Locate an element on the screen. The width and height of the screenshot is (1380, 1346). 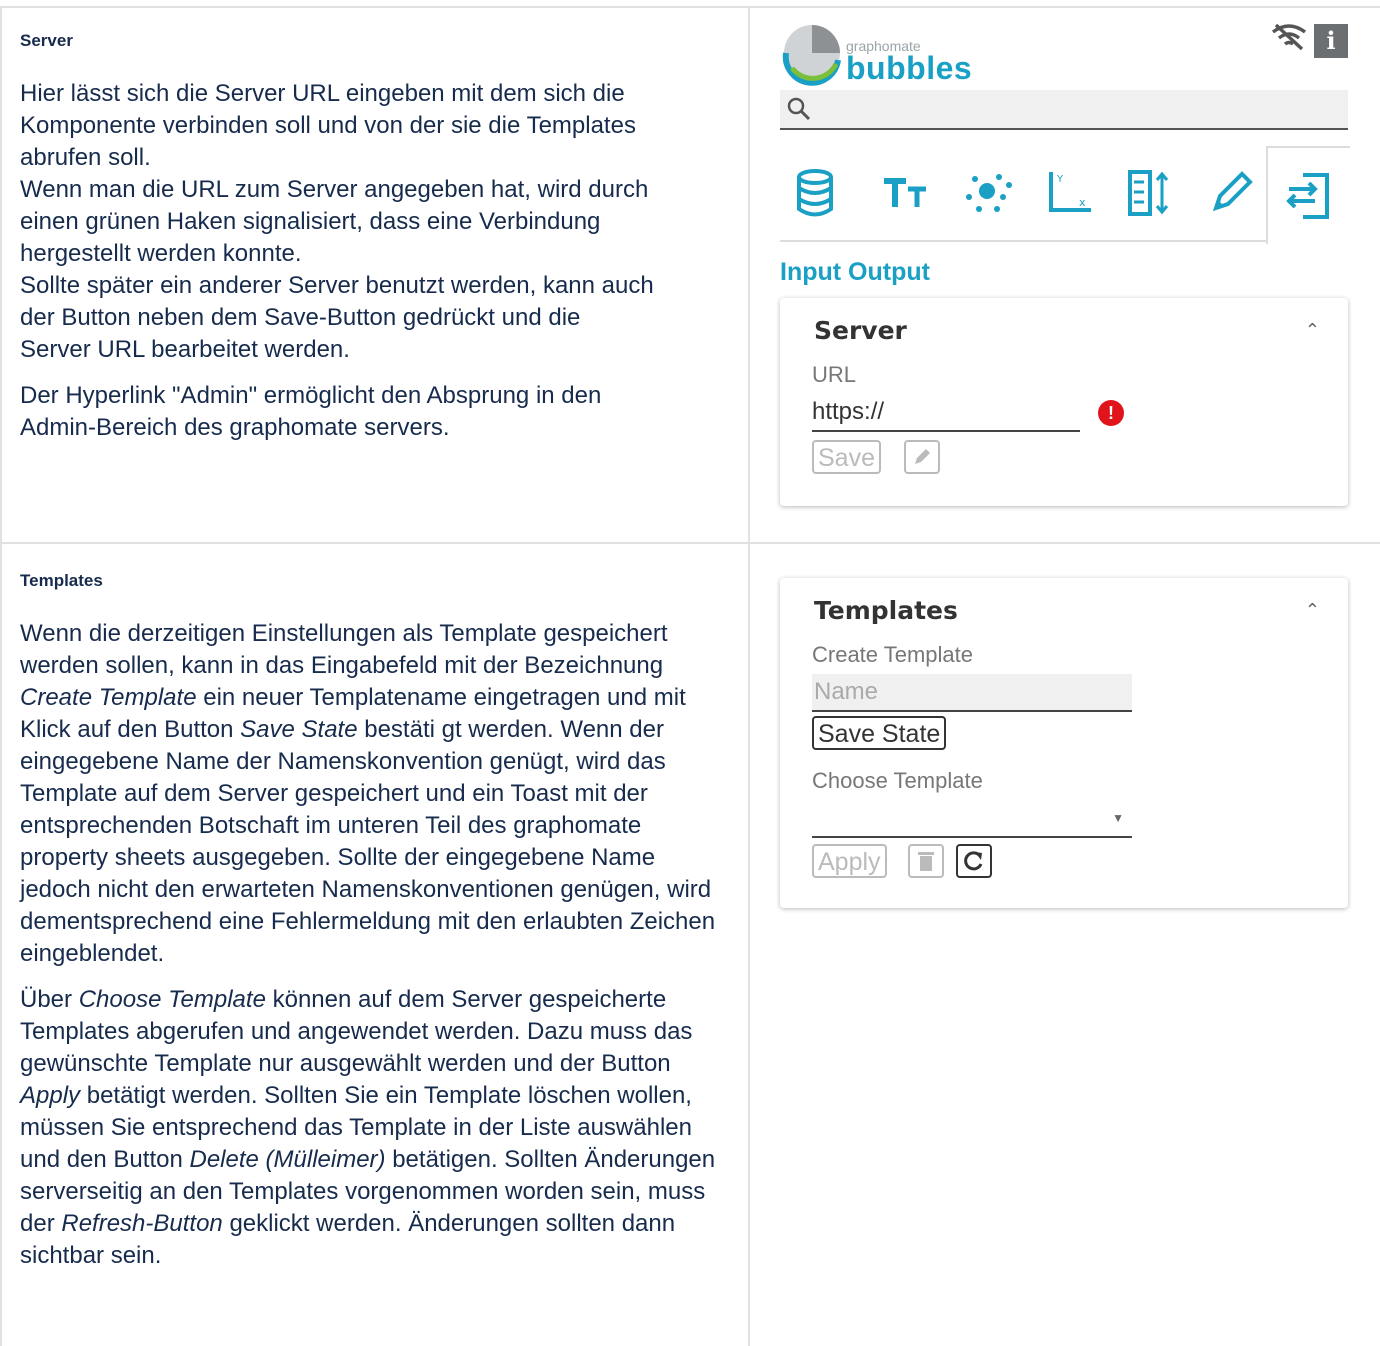
tab-input-output is located at coordinates (1308, 195).